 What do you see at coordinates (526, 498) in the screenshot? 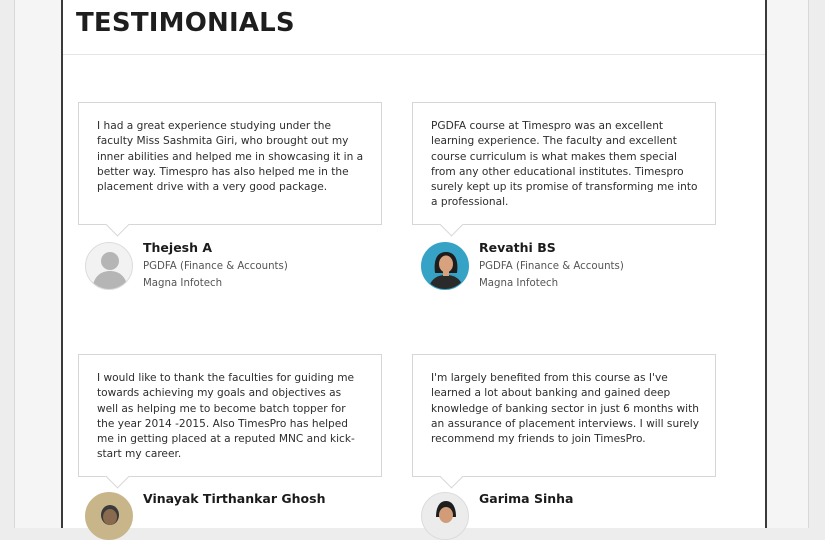
I see `author-name: Garima Sinha` at bounding box center [526, 498].